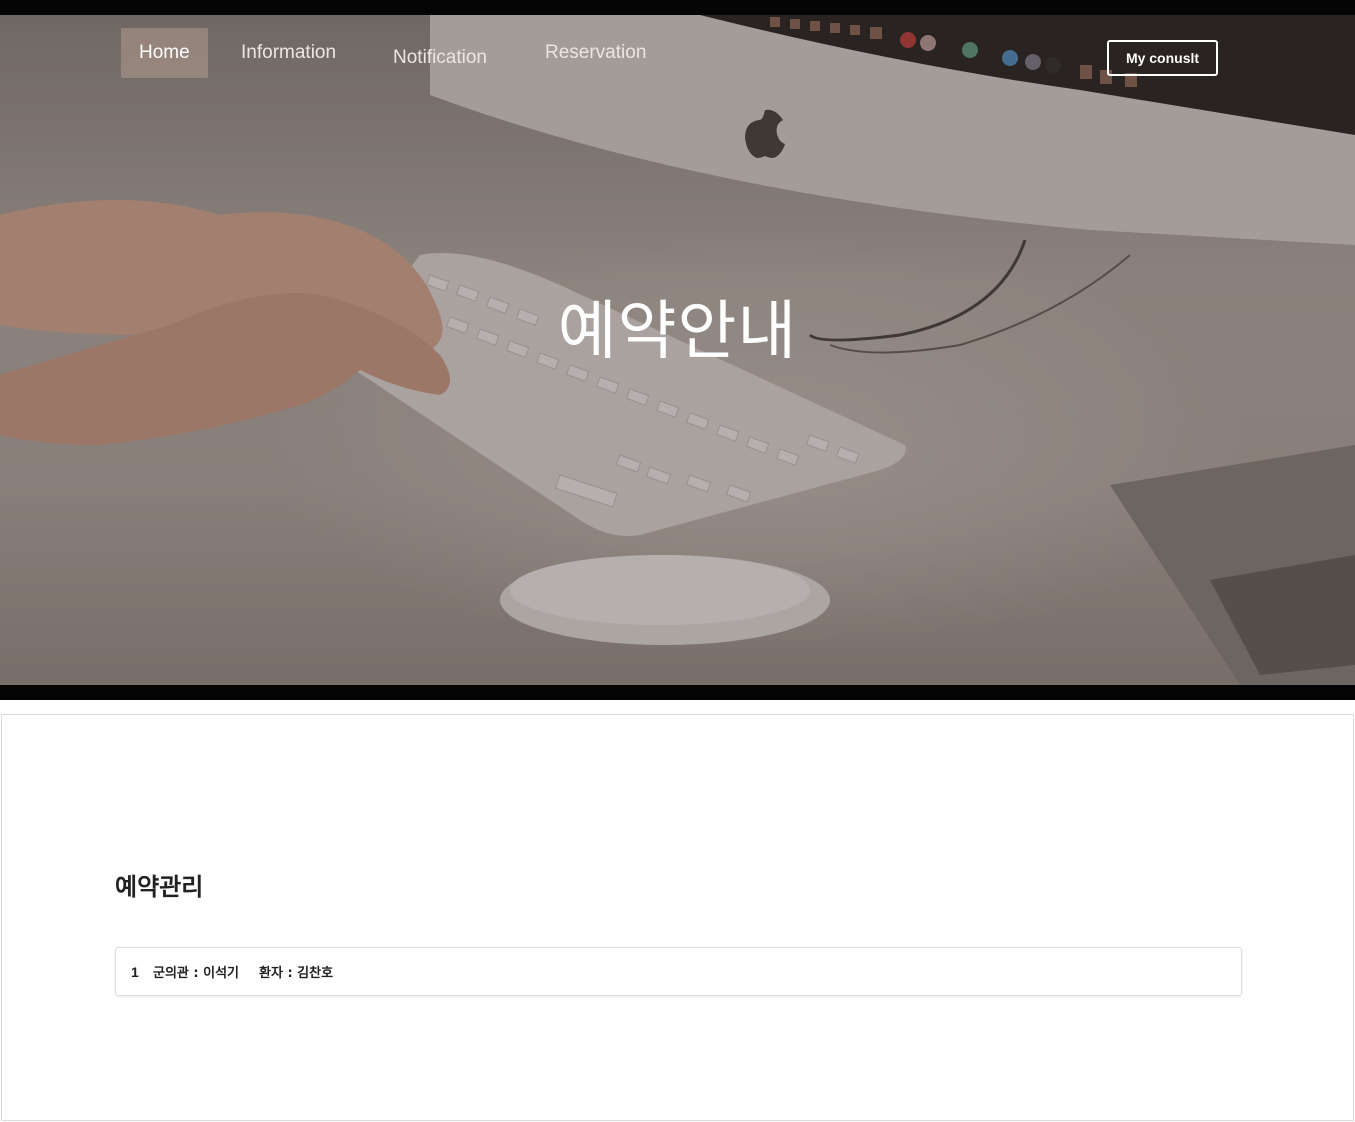 This screenshot has height=1122, width=1355. I want to click on my-consult-button: My conuslt, so click(1162, 58).